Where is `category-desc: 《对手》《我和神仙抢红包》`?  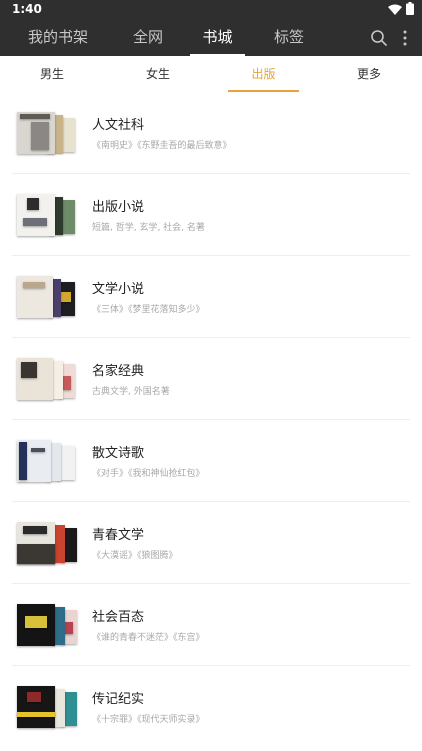
category-desc: 《对手》《我和神仙抢红包》 is located at coordinates (148, 474).